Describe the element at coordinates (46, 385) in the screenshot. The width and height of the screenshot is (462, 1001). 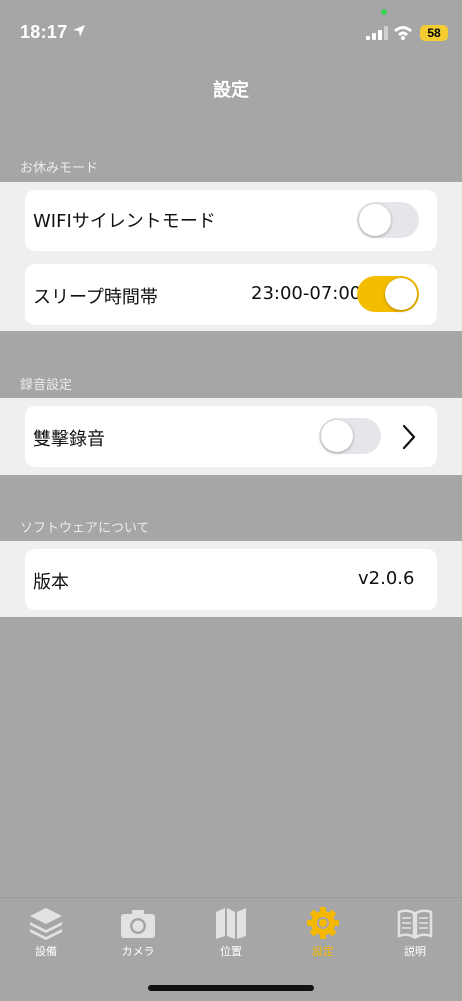
I see `section-header-recording: 録音設定` at that location.